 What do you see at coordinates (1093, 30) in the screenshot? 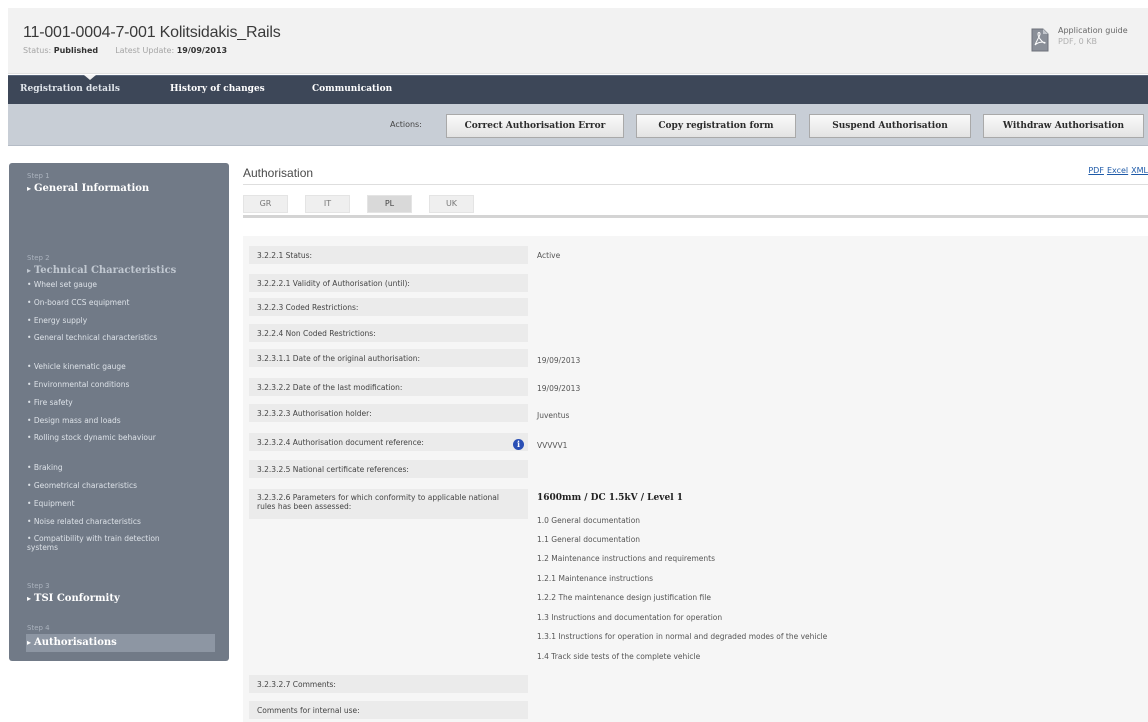
I see `guide-title: Application guide` at bounding box center [1093, 30].